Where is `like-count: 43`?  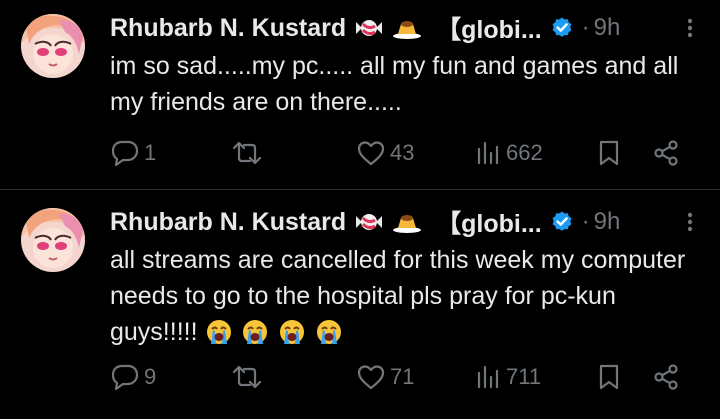
like-count: 43 is located at coordinates (402, 152).